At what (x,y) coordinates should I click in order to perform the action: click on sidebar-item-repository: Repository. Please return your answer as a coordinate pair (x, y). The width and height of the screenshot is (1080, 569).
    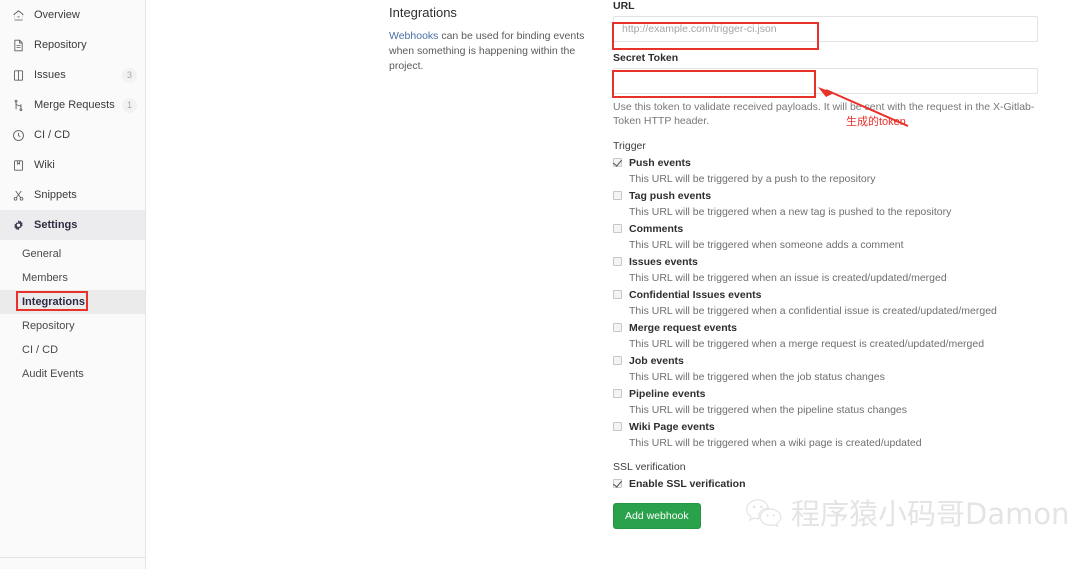
    Looking at the image, I should click on (72, 45).